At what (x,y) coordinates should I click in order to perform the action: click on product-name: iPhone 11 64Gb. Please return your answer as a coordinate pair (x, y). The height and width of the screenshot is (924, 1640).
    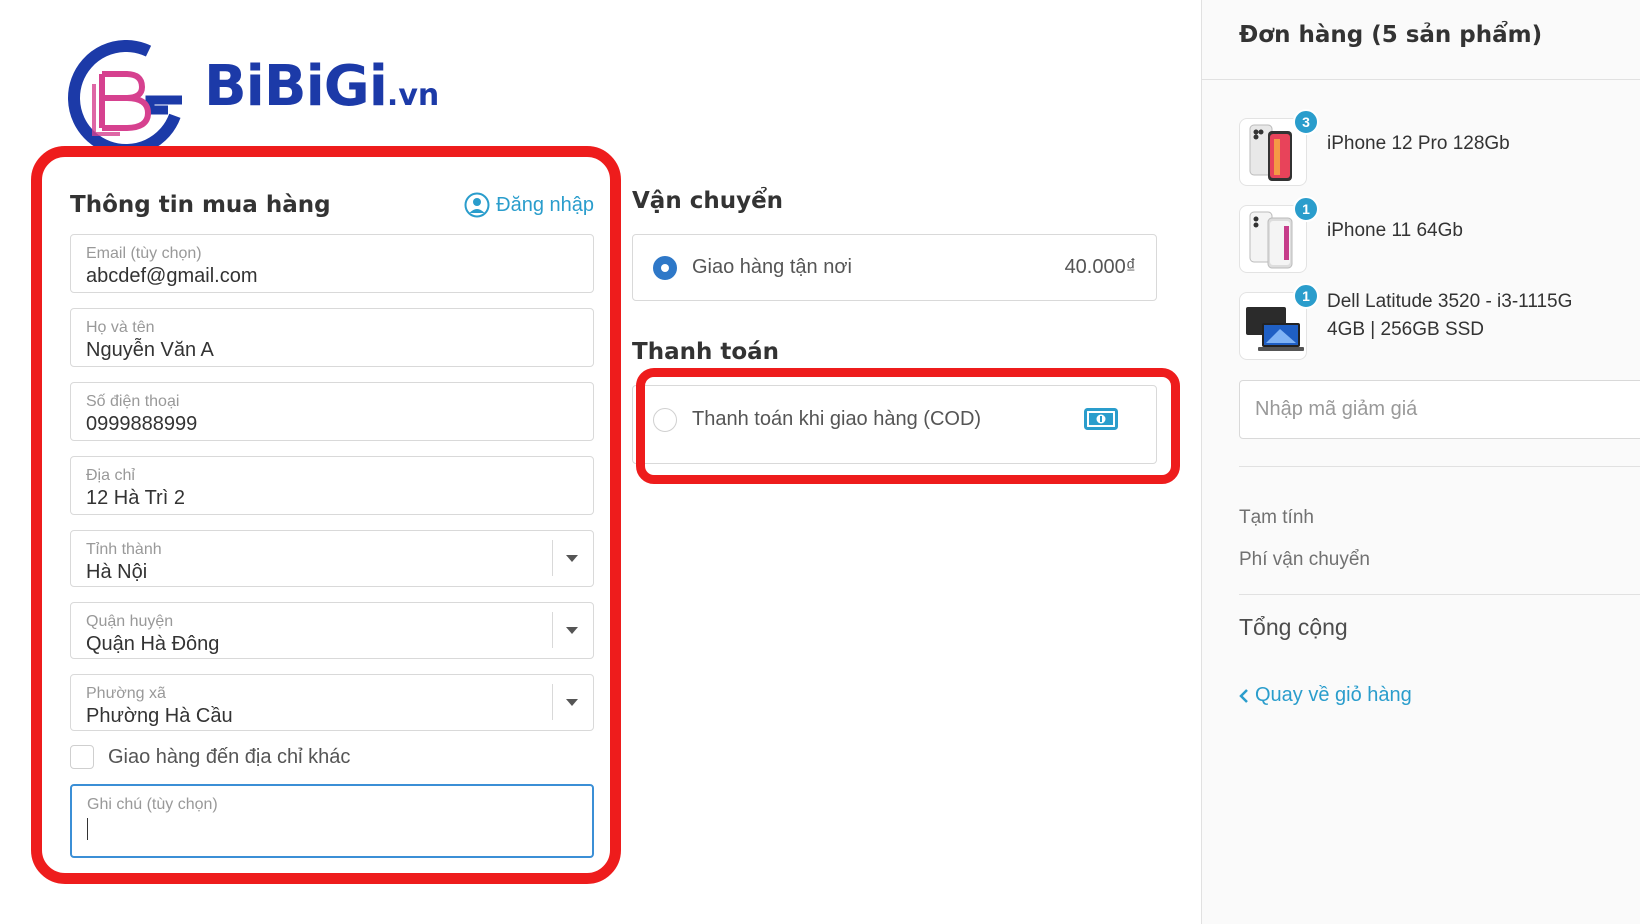
    Looking at the image, I should click on (1395, 230).